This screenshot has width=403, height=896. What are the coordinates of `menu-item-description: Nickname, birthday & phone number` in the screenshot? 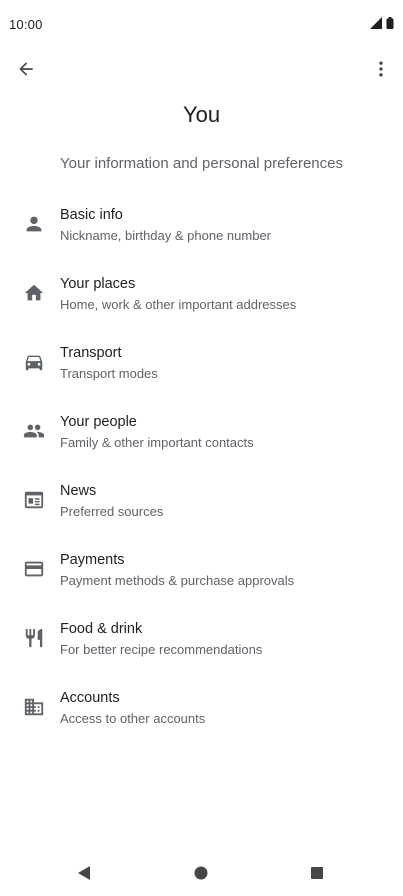 It's located at (166, 235).